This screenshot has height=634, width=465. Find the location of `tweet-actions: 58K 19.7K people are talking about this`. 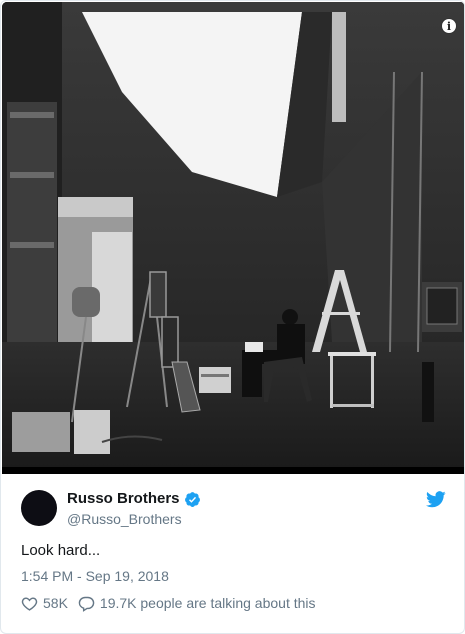

tweet-actions: 58K 19.7K people are talking about this is located at coordinates (168, 603).